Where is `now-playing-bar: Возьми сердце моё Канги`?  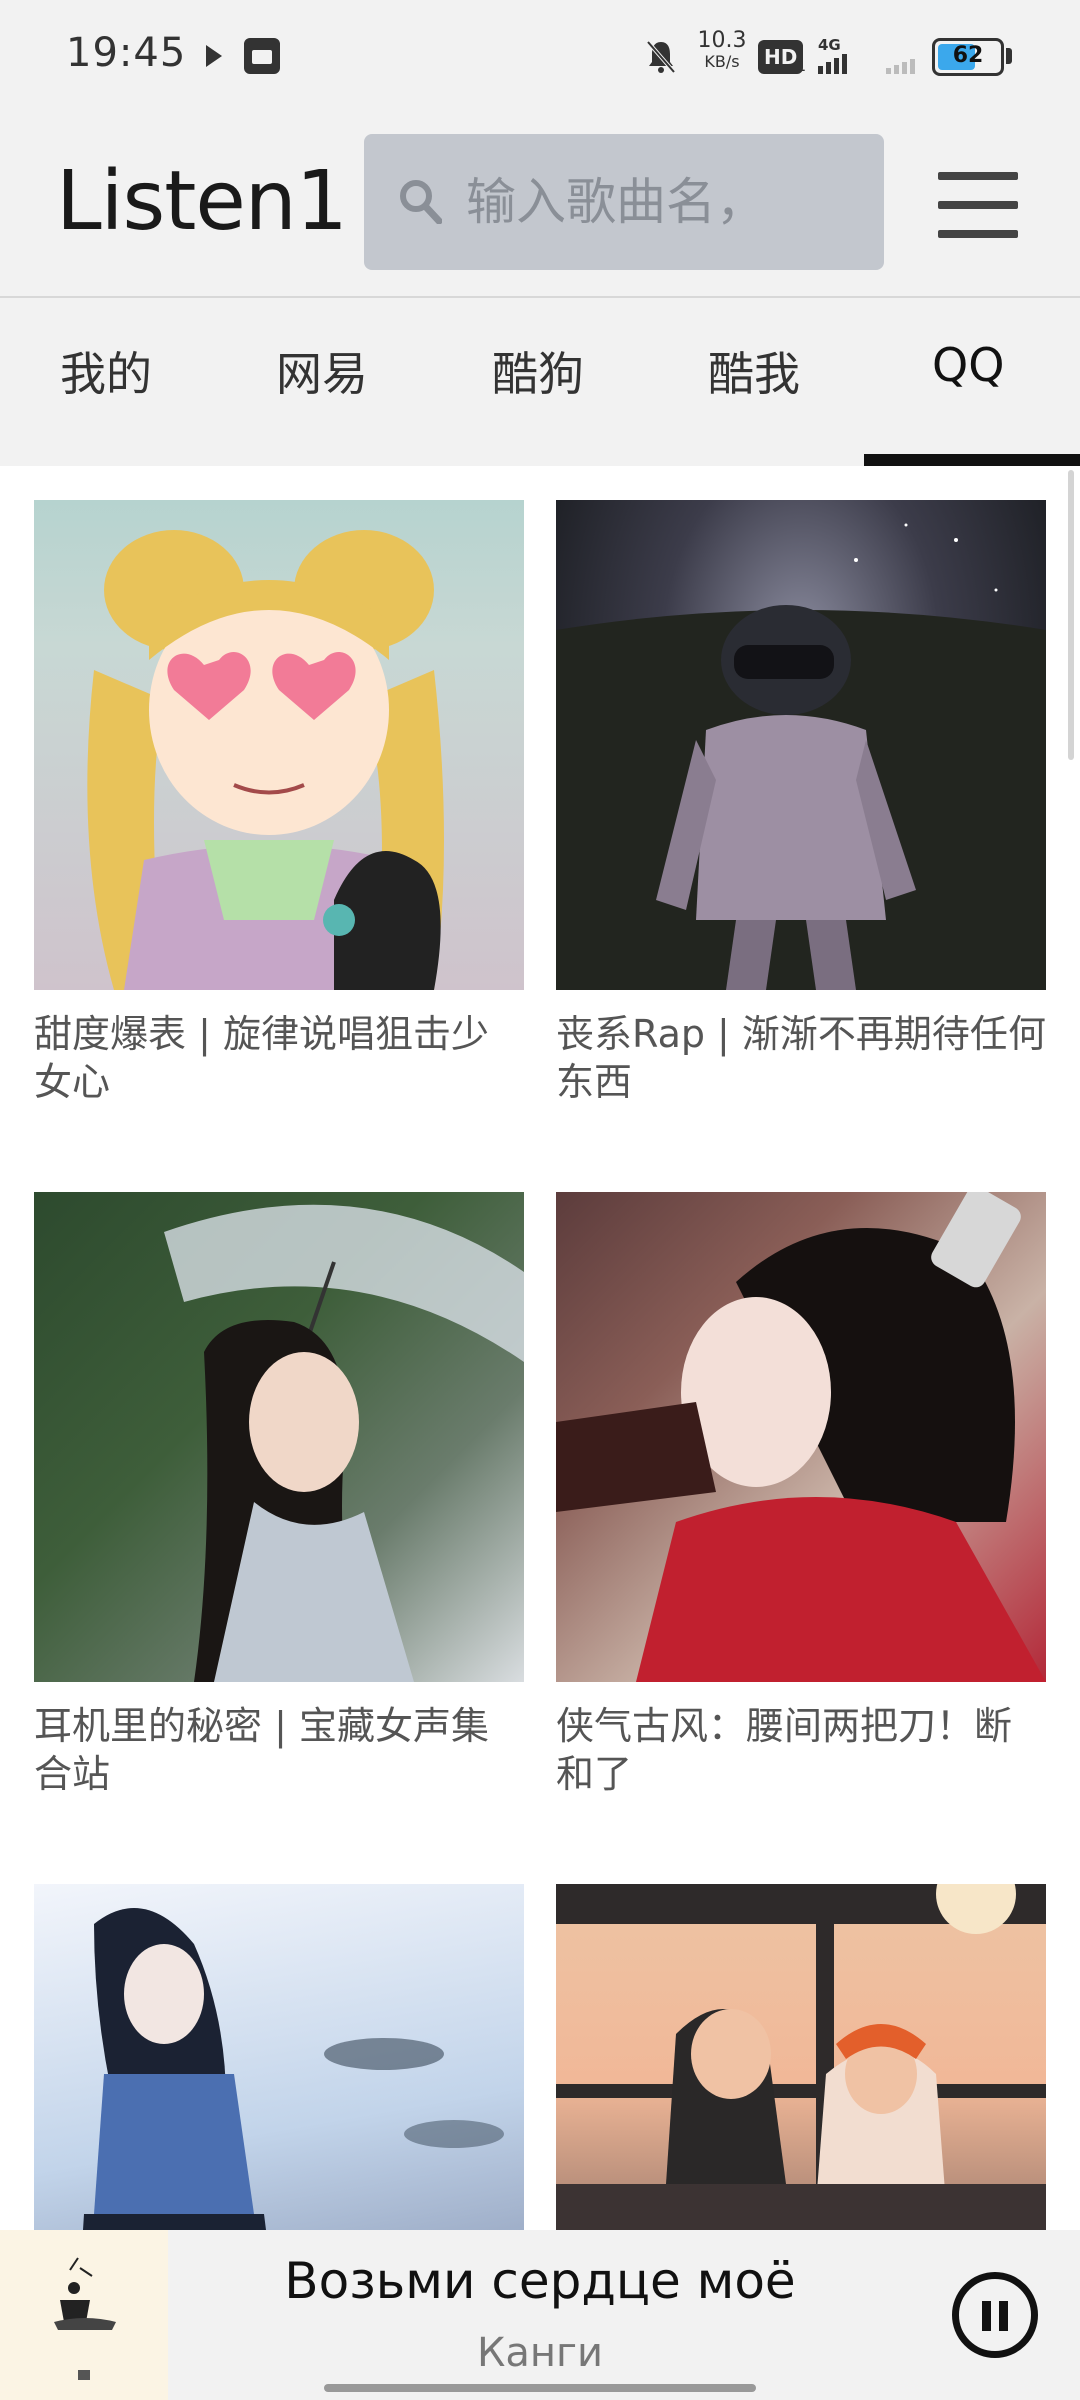 now-playing-bar: Возьми сердце моё Канги is located at coordinates (540, 2315).